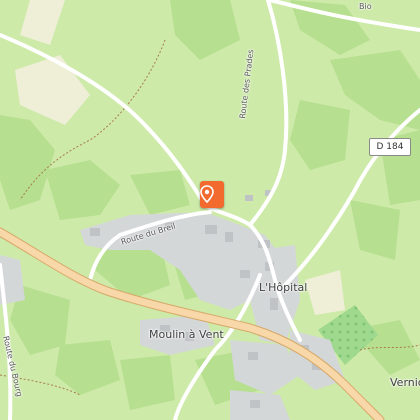 This screenshot has height=420, width=420. I want to click on place-label-lhopital: L'Hôpital, so click(283, 287).